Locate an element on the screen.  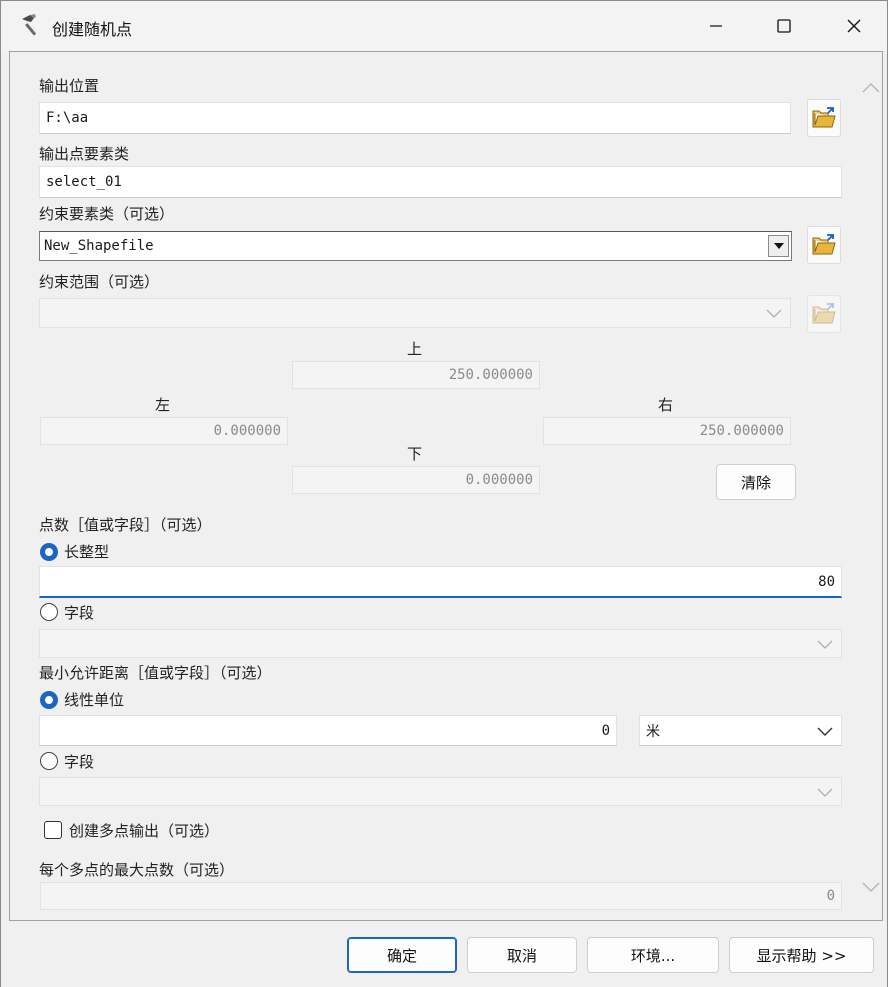
point-count-long-label: 长整型 is located at coordinates (87, 552).